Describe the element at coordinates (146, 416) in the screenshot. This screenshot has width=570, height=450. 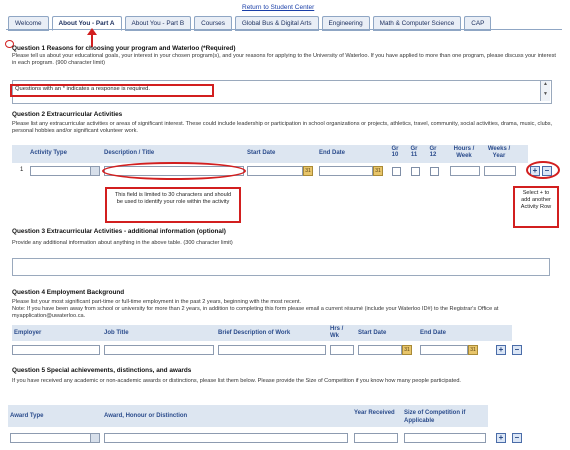
I see `col-award-honour: Award, Honour or Distinction` at that location.